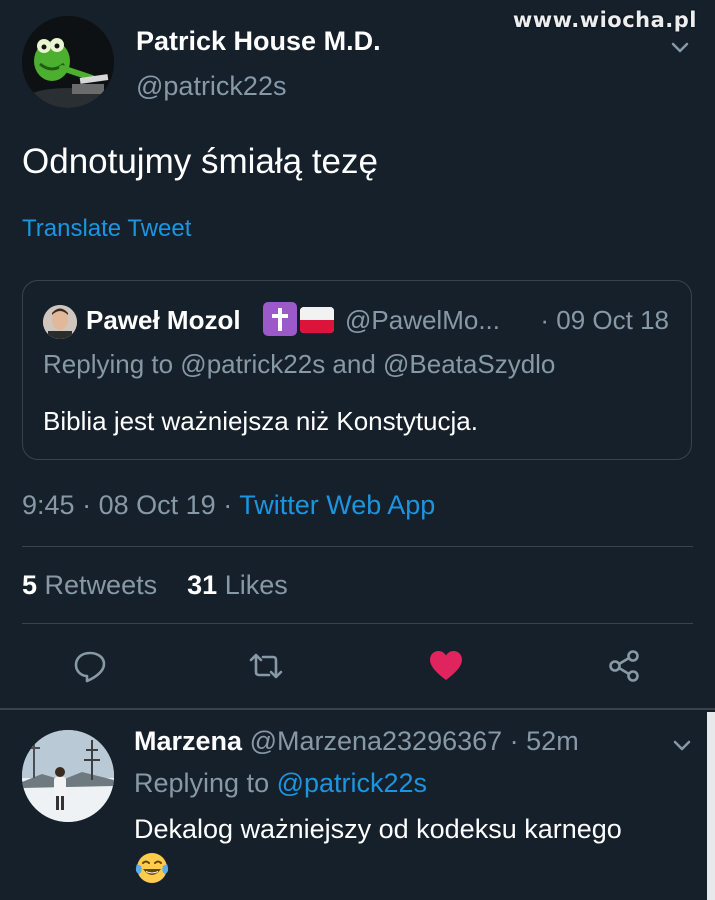 Image resolution: width=715 pixels, height=900 pixels. I want to click on reply-author-name: Marzena, so click(188, 741).